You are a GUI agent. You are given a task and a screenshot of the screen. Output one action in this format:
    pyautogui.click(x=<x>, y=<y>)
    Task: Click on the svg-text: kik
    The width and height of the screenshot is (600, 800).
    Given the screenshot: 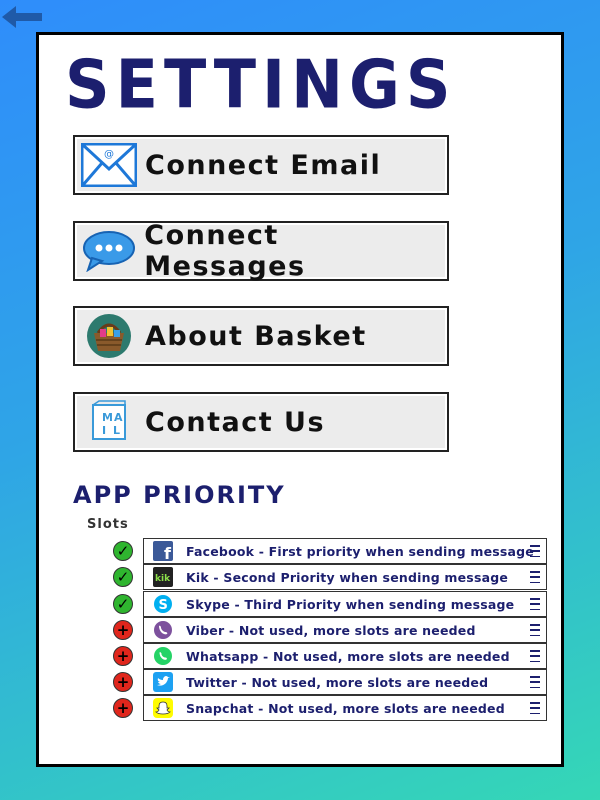 What is the action you would take?
    pyautogui.click(x=163, y=579)
    